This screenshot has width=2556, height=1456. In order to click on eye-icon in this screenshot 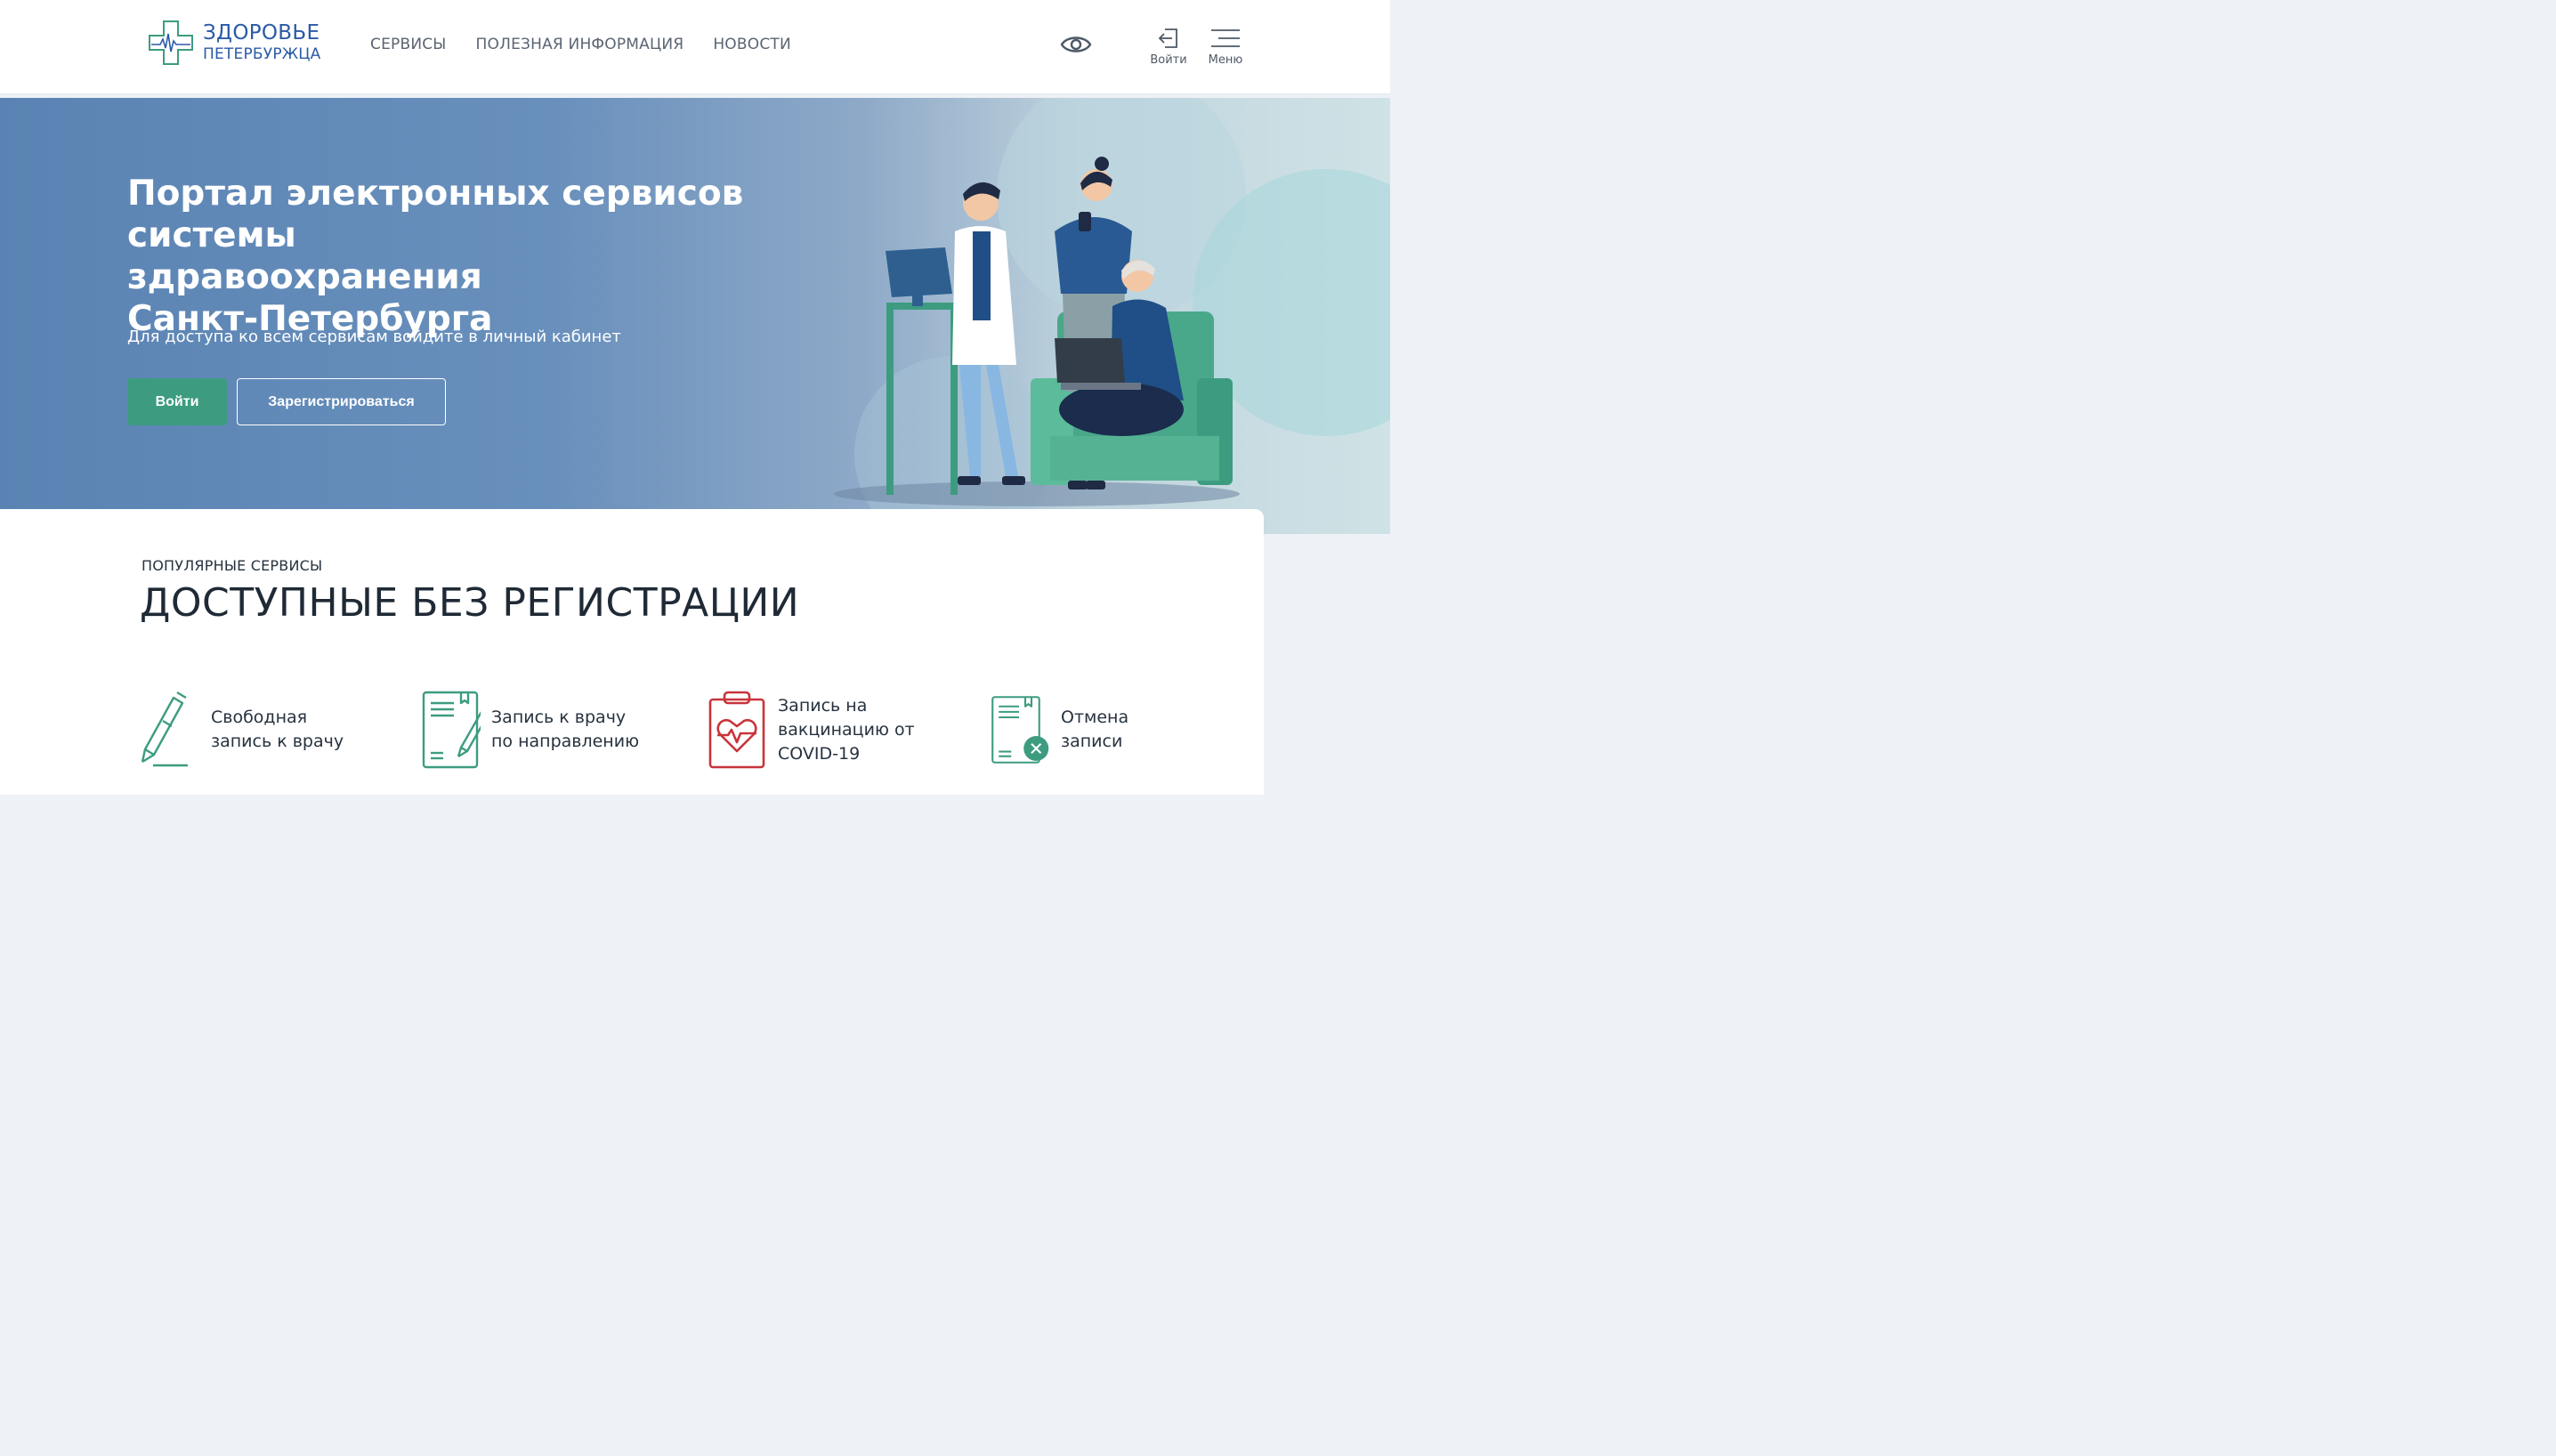, I will do `click(1076, 44)`.